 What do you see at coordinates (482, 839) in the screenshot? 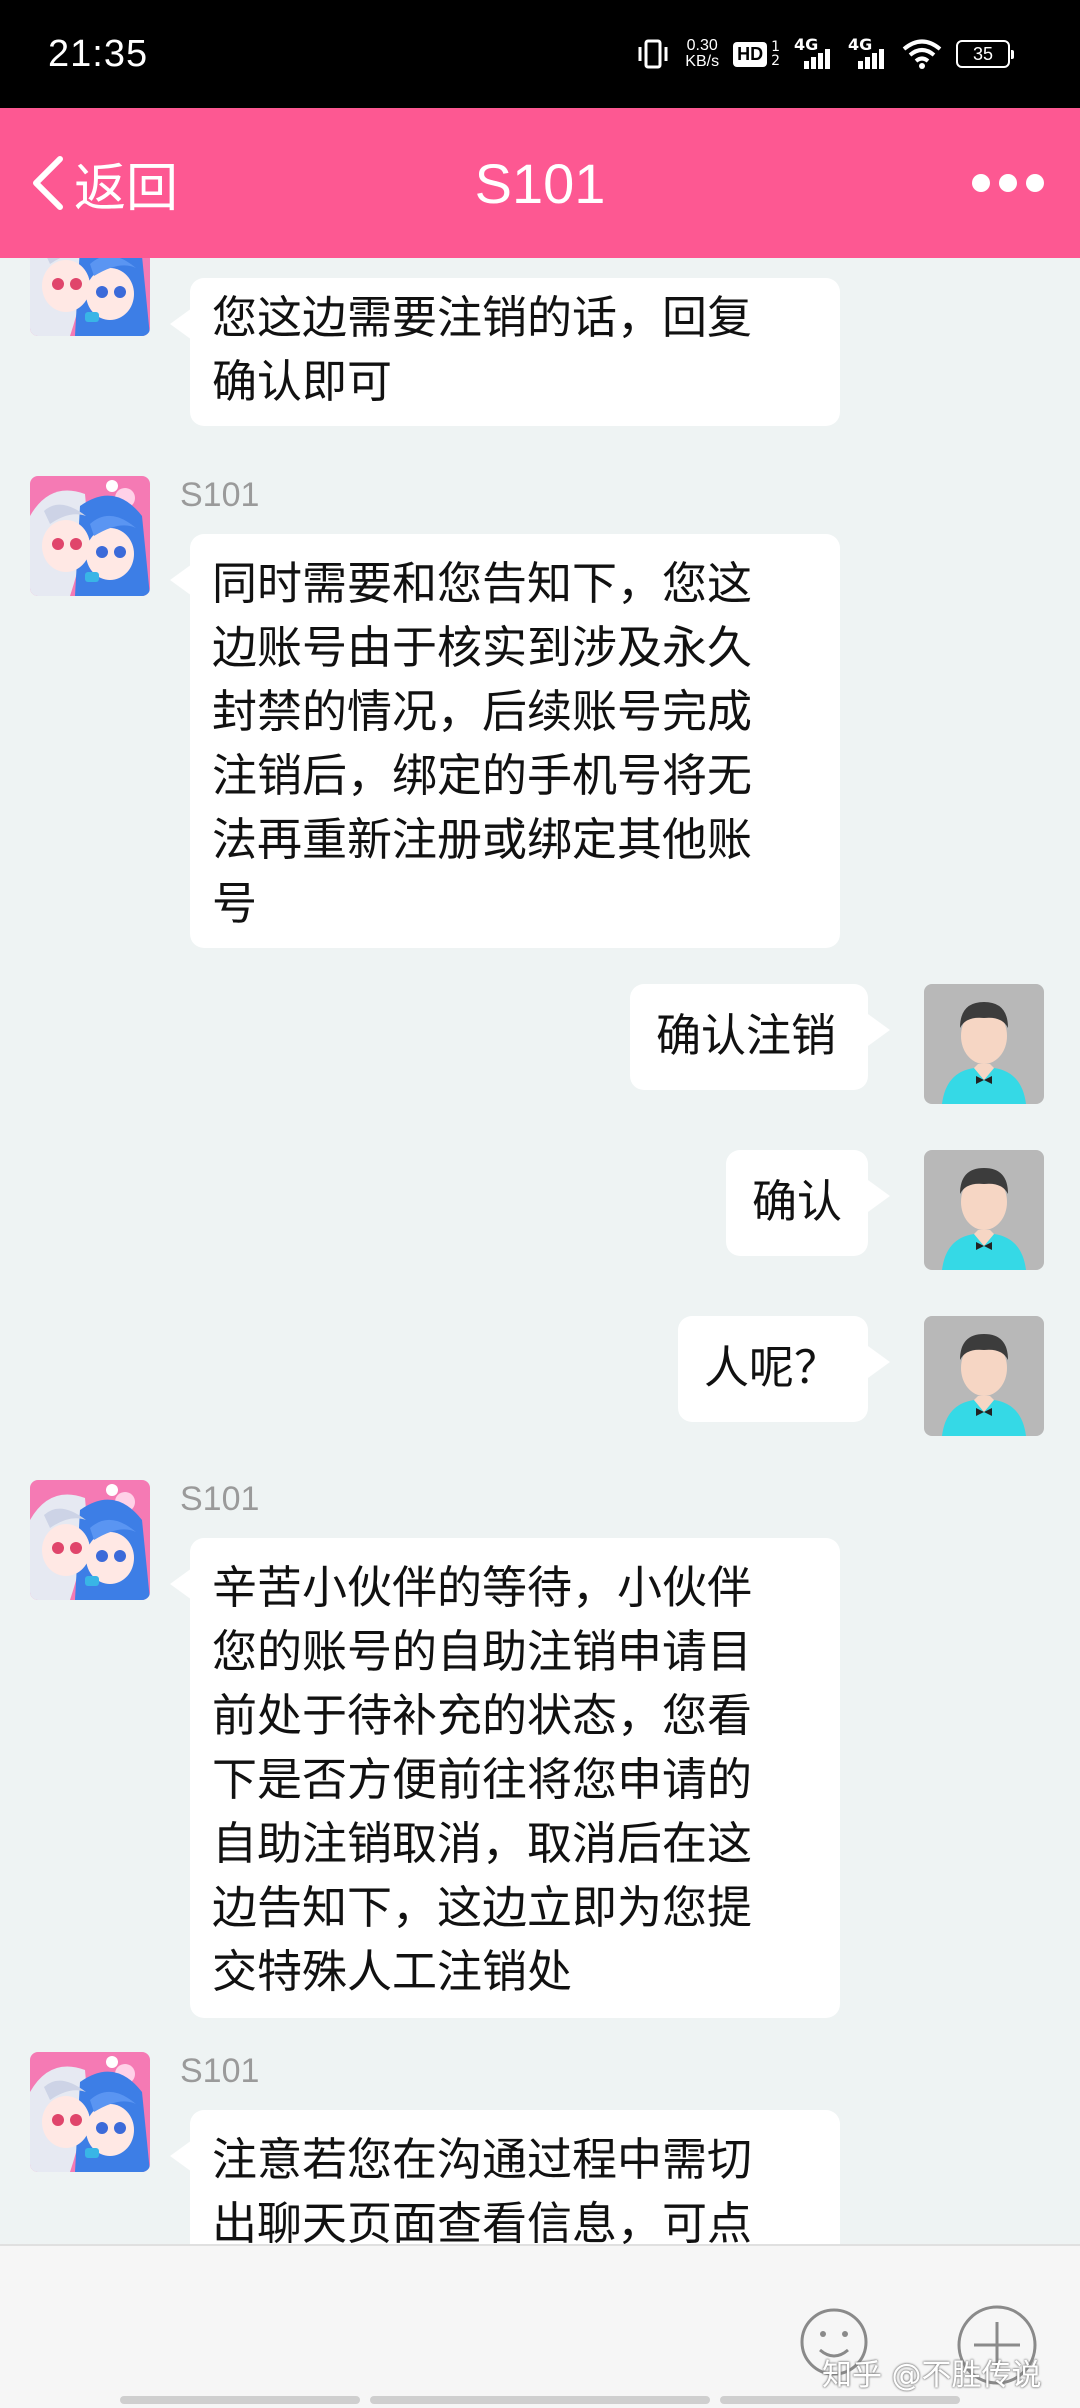
I see `message-line: 法再重新注册或绑定其他账` at bounding box center [482, 839].